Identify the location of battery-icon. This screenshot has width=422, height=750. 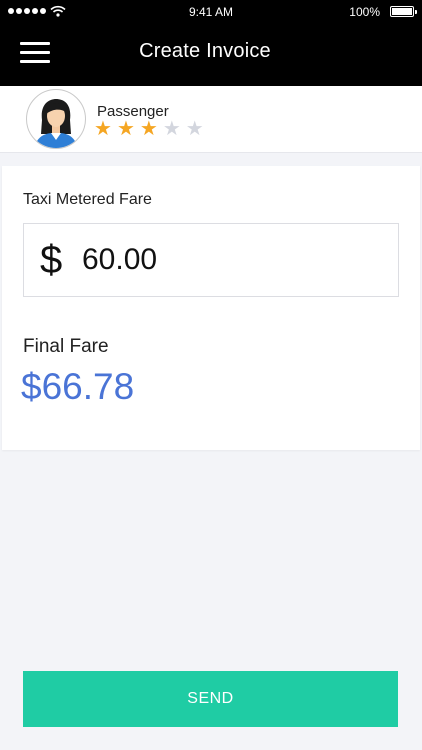
(403, 11).